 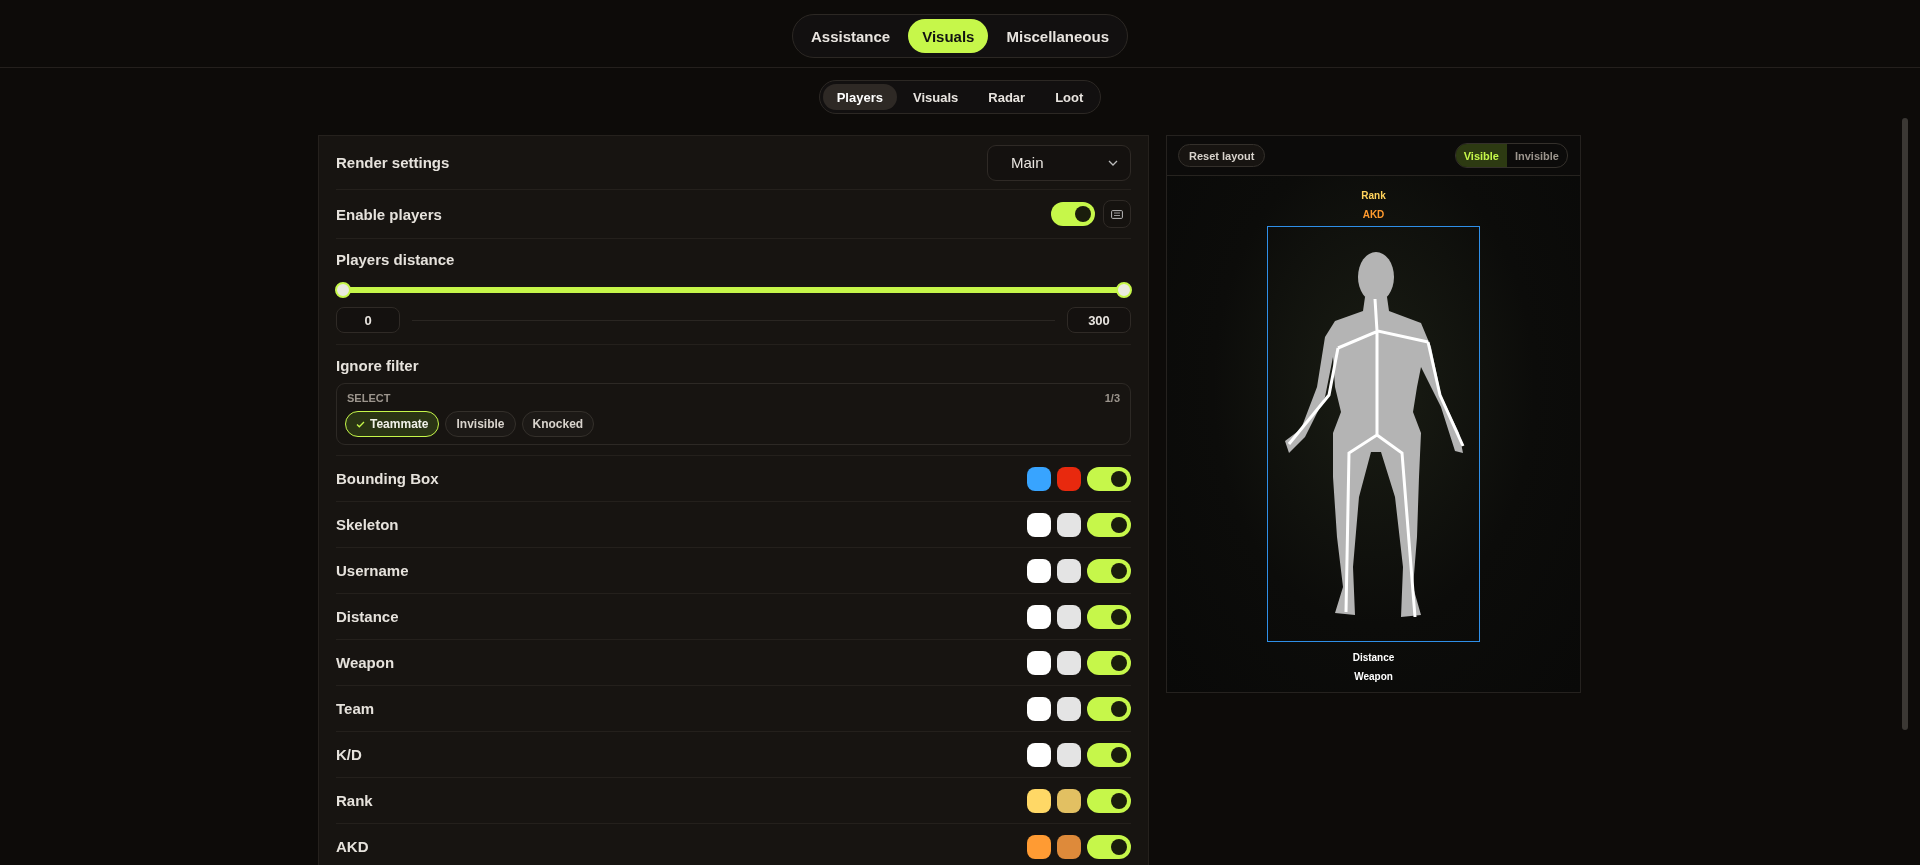 What do you see at coordinates (355, 708) in the screenshot?
I see `setting-label: Team` at bounding box center [355, 708].